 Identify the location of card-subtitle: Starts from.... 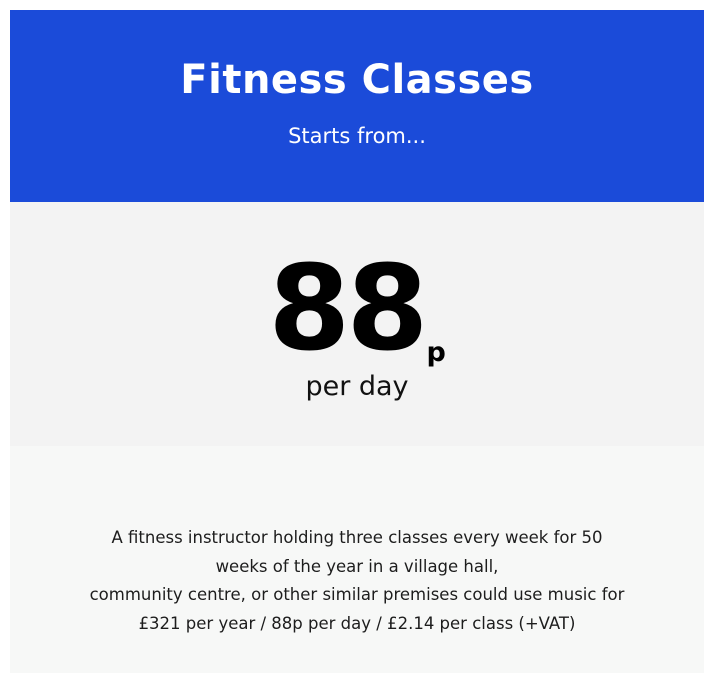
(357, 136).